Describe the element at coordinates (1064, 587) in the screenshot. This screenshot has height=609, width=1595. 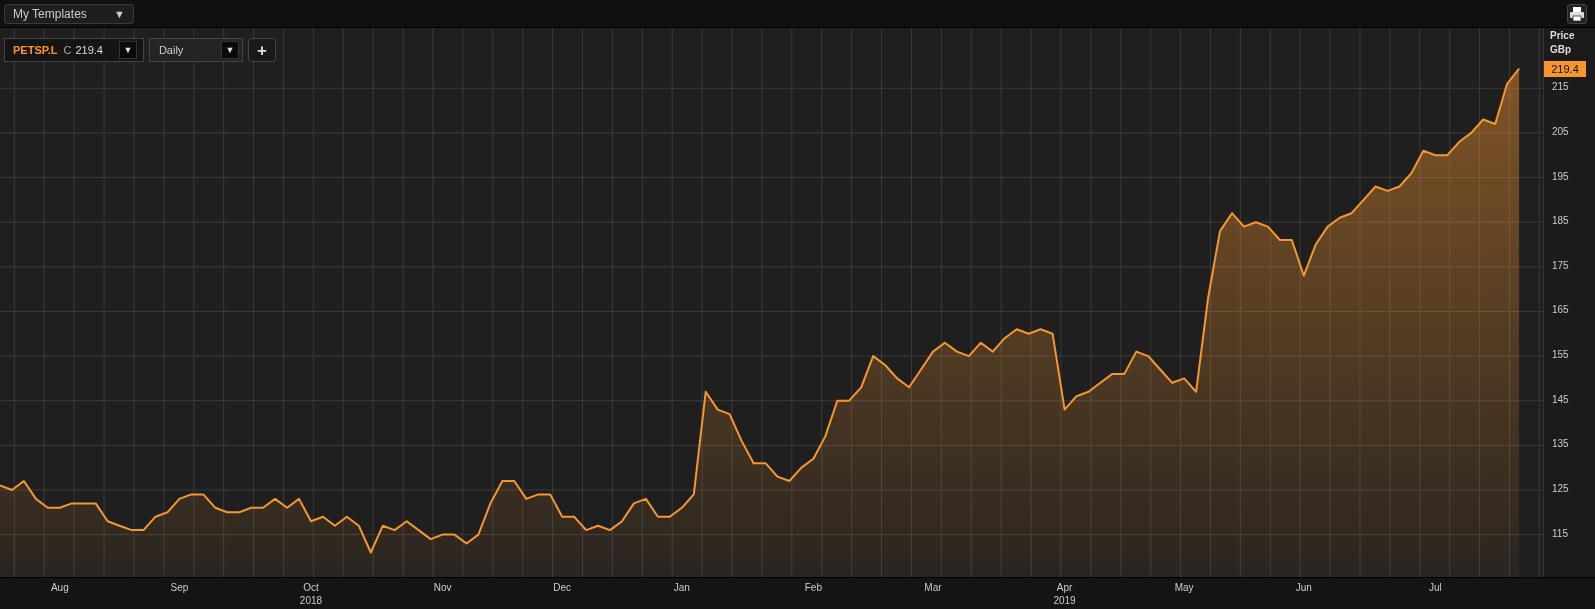
I see `x-tick-label: Apr` at that location.